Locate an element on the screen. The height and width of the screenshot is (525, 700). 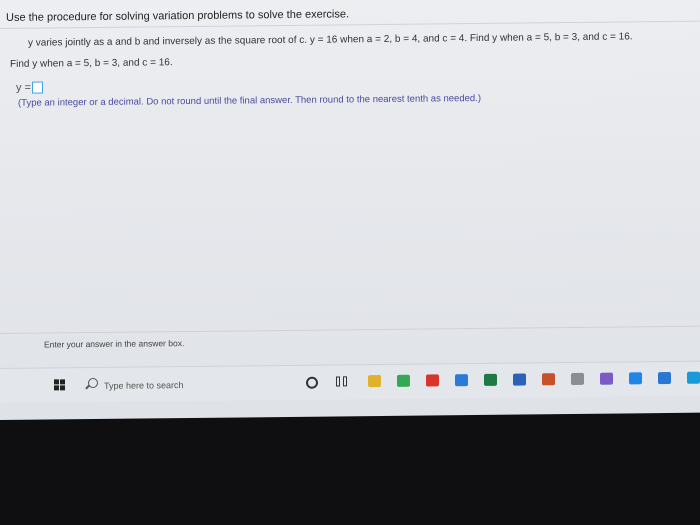
chrome-icon is located at coordinates (403, 380).